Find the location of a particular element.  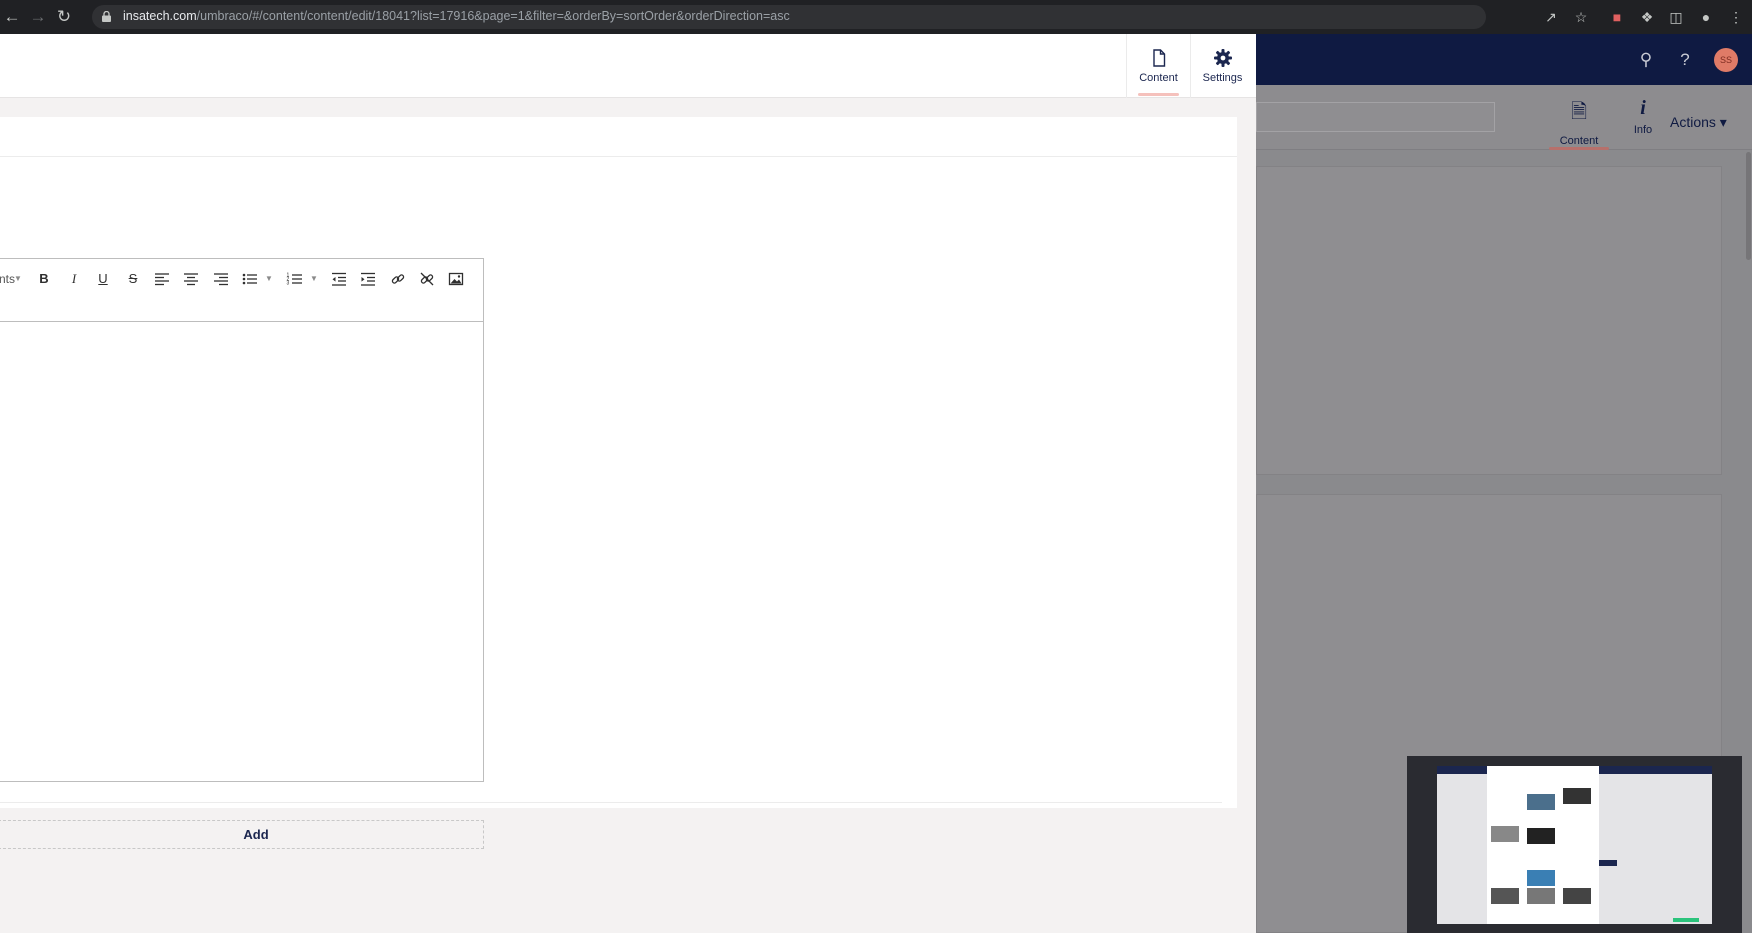

tab-settings: Settings is located at coordinates (1222, 66).